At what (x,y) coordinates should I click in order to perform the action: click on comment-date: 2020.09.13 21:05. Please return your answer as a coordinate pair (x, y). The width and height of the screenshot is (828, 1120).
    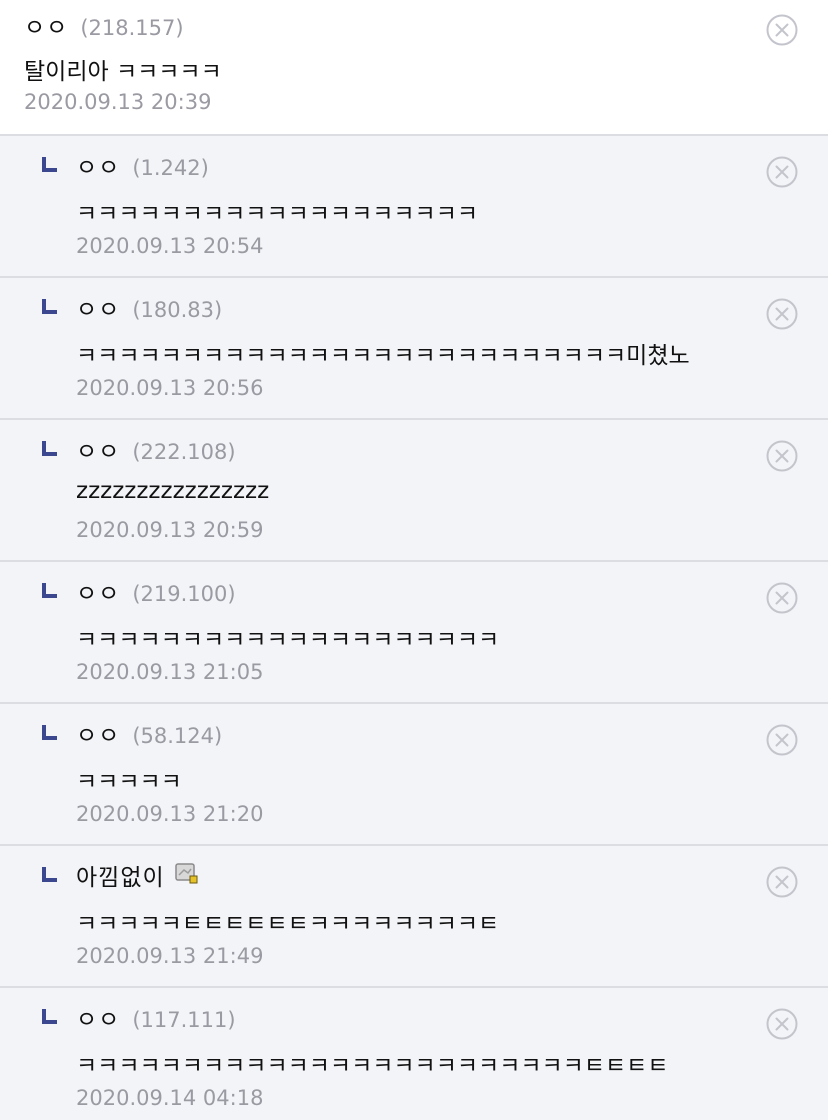
    Looking at the image, I should click on (170, 672).